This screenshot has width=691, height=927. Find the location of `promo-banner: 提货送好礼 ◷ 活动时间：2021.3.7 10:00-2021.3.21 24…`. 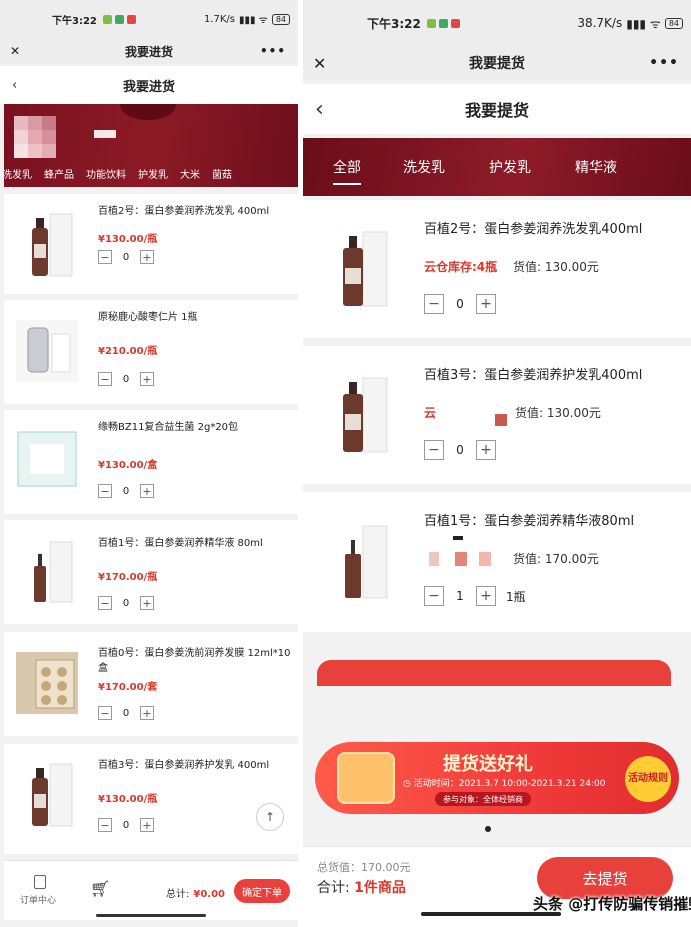

promo-banner: 提货送好礼 ◷ 活动时间：2021.3.7 10:00-2021.3.21 24… is located at coordinates (497, 778).